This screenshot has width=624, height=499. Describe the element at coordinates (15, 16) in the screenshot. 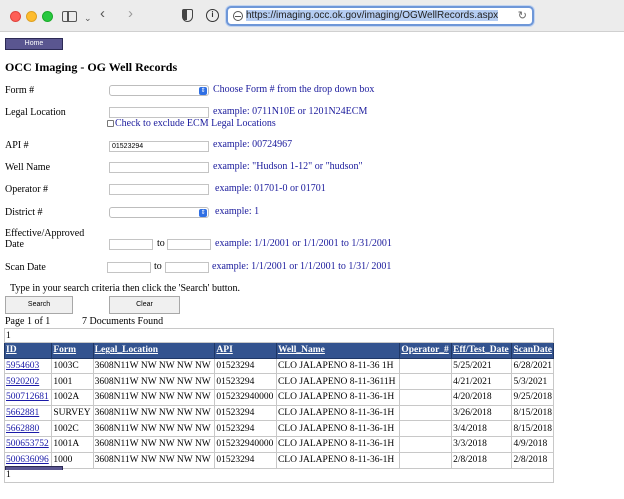

I see `close-window-button` at that location.